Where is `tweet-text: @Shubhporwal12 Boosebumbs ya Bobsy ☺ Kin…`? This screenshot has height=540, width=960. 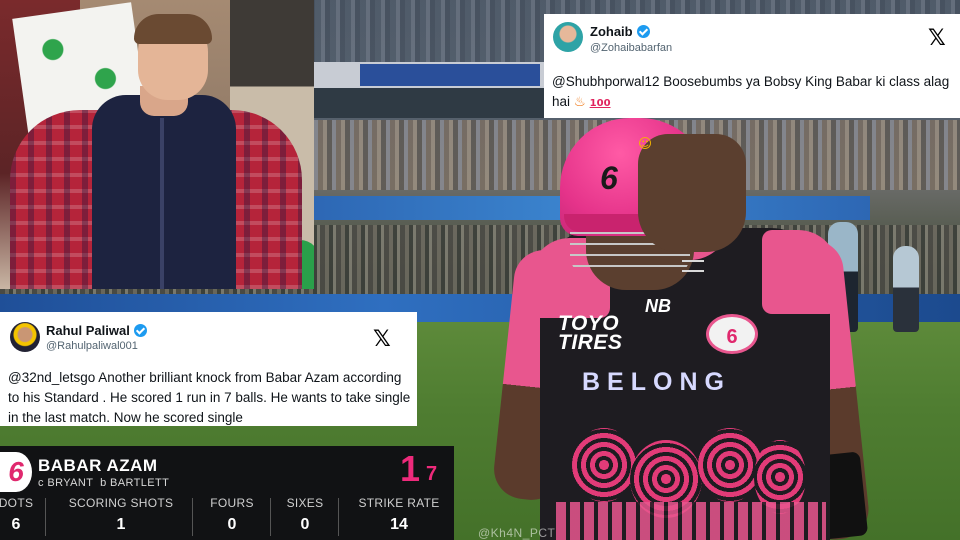
tweet-text: @Shubhporwal12 Boosebumbs ya Bobsy ☺ Kin… is located at coordinates (754, 162).